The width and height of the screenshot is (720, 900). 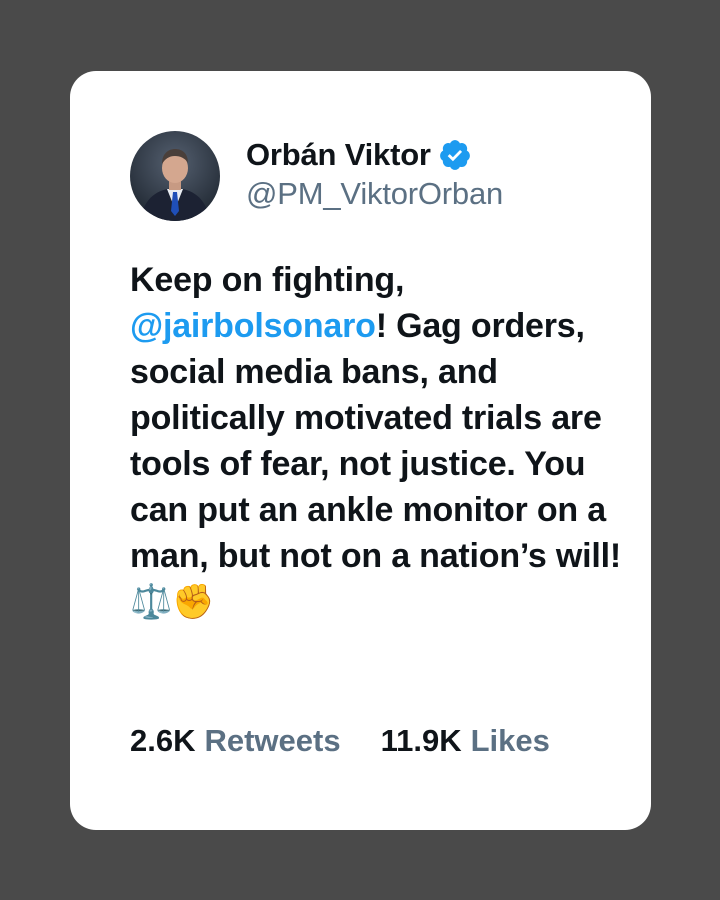 What do you see at coordinates (272, 740) in the screenshot?
I see `retweets-label: Retweets` at bounding box center [272, 740].